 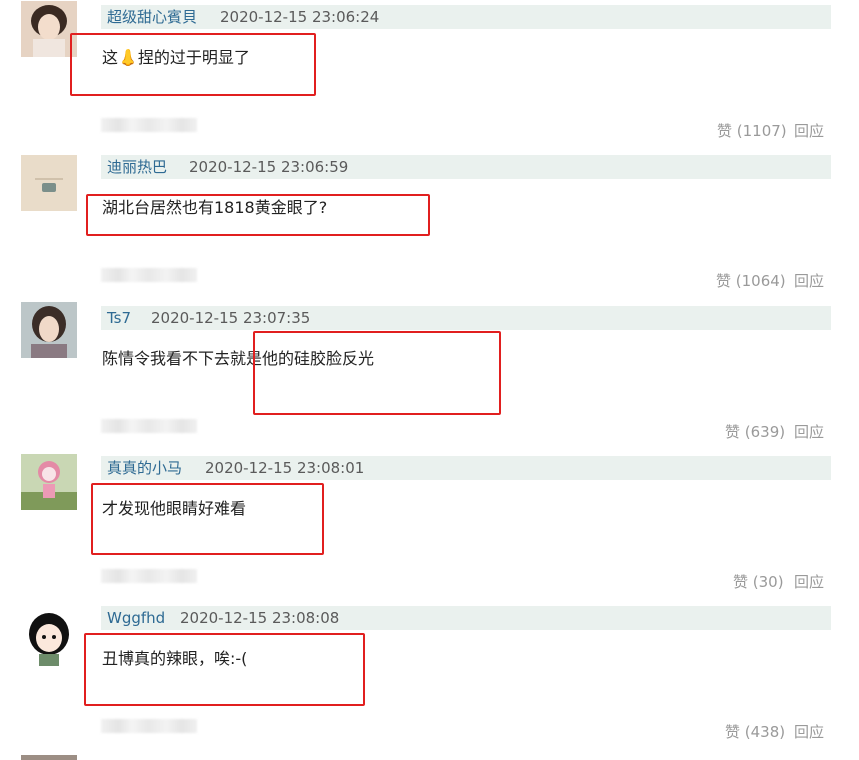 I want to click on like-button: 赞 (1107), so click(x=752, y=131).